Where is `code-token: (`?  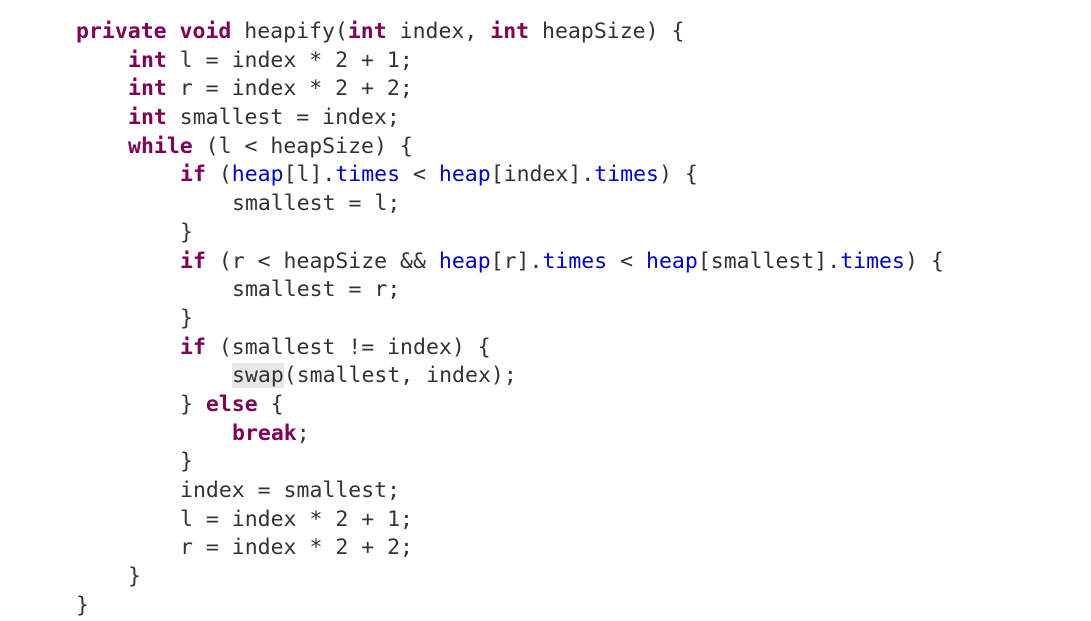
code-token: ( is located at coordinates (218, 175).